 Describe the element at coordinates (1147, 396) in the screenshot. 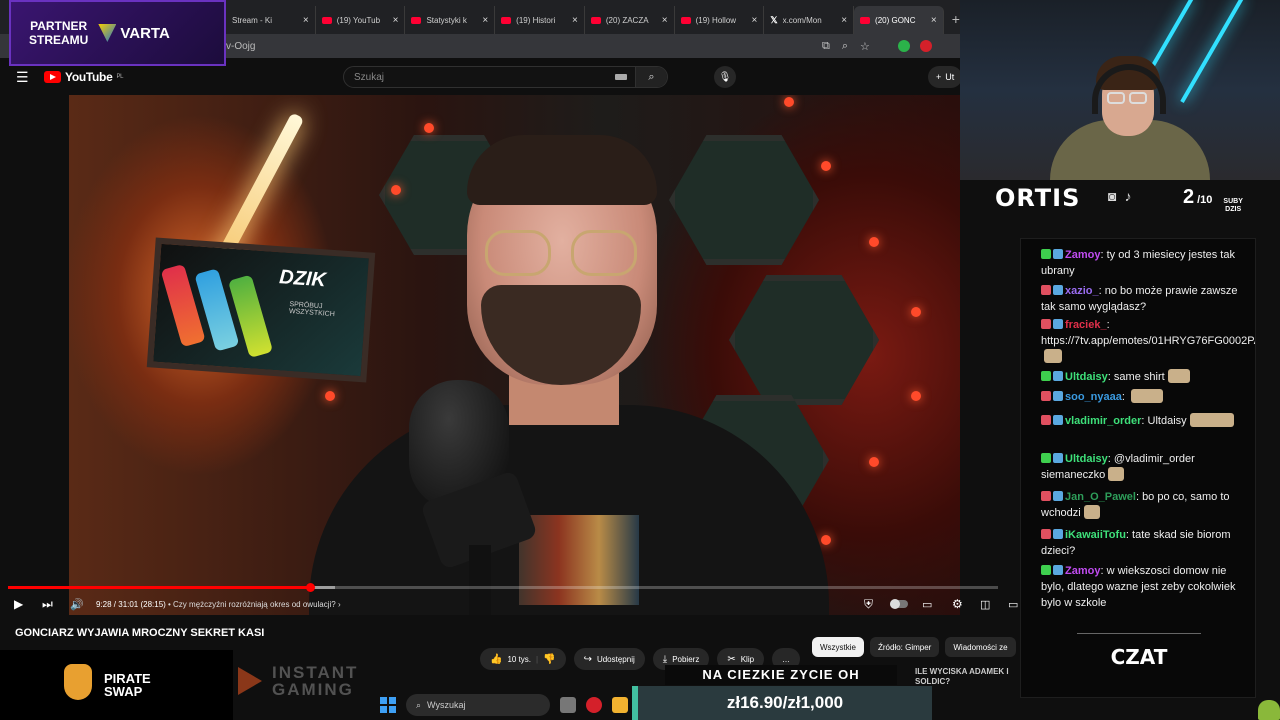

I see `chat-emote` at that location.